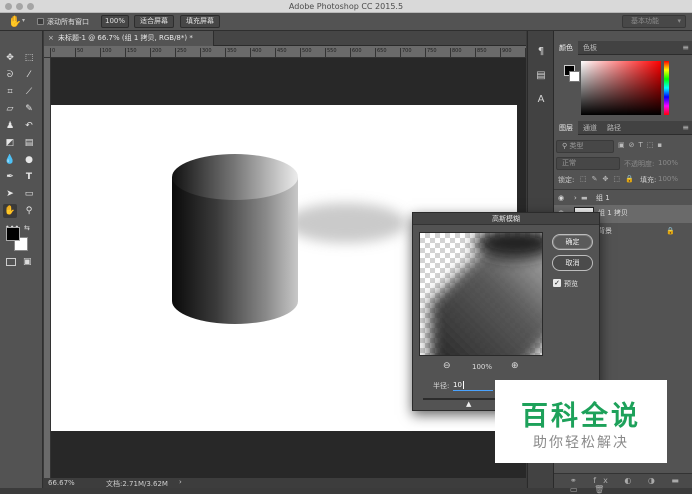 Image resolution: width=692 pixels, height=494 pixels. Describe the element at coordinates (10, 92) in the screenshot. I see `crop-tool-icon: ⌗` at that location.